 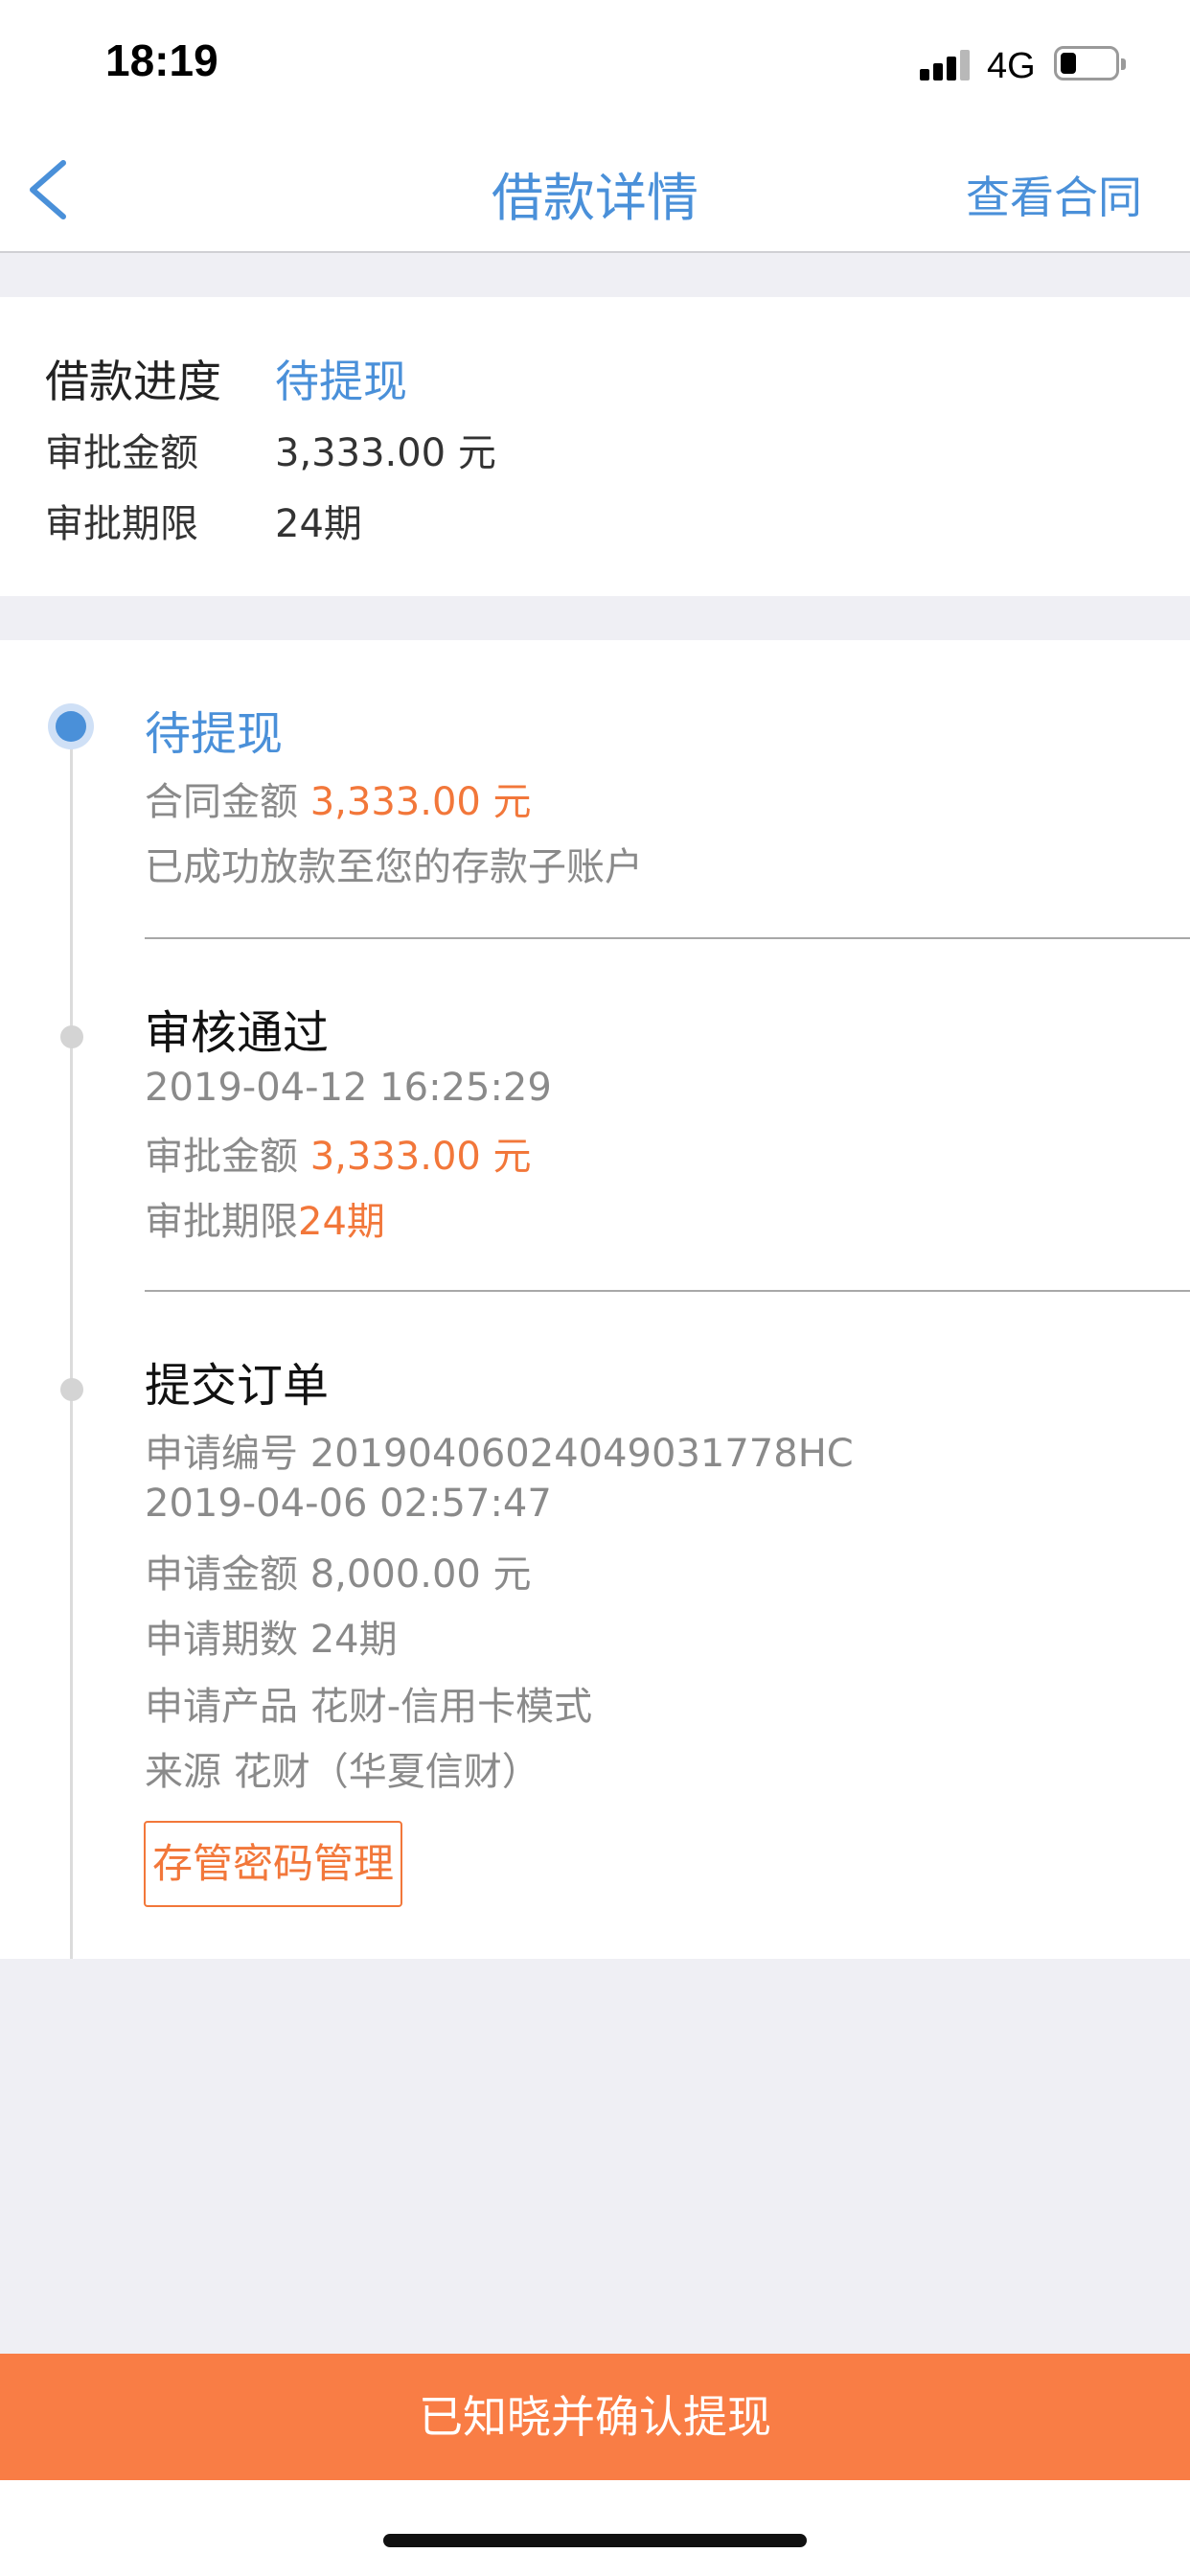 I want to click on cellular-signal-icon, so click(x=946, y=64).